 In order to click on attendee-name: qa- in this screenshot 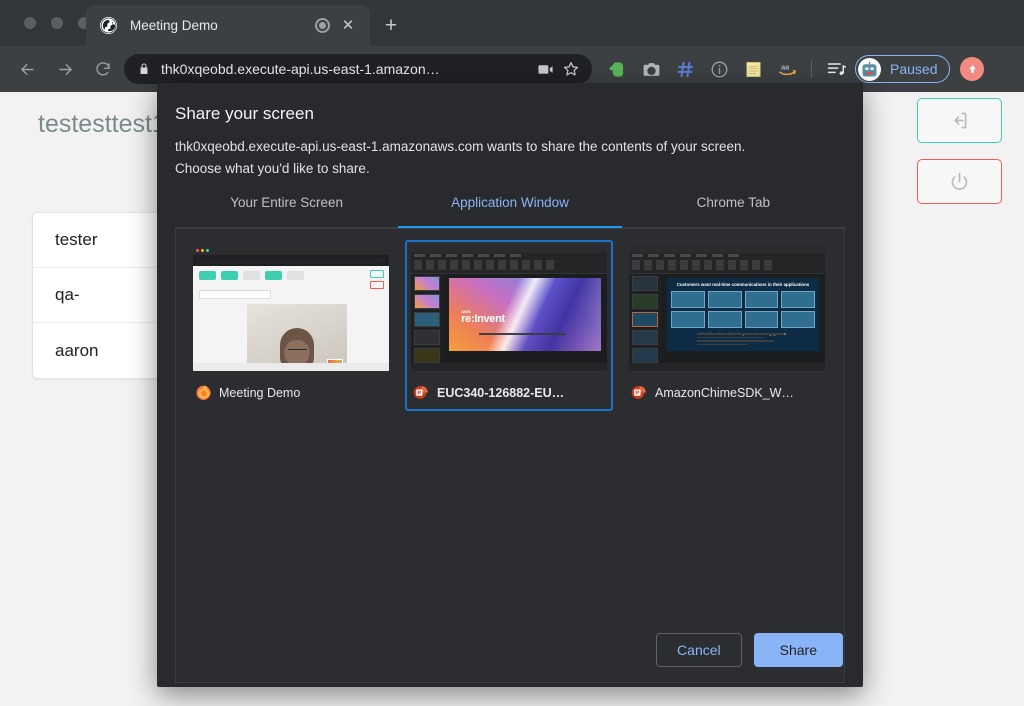, I will do `click(67, 294)`.